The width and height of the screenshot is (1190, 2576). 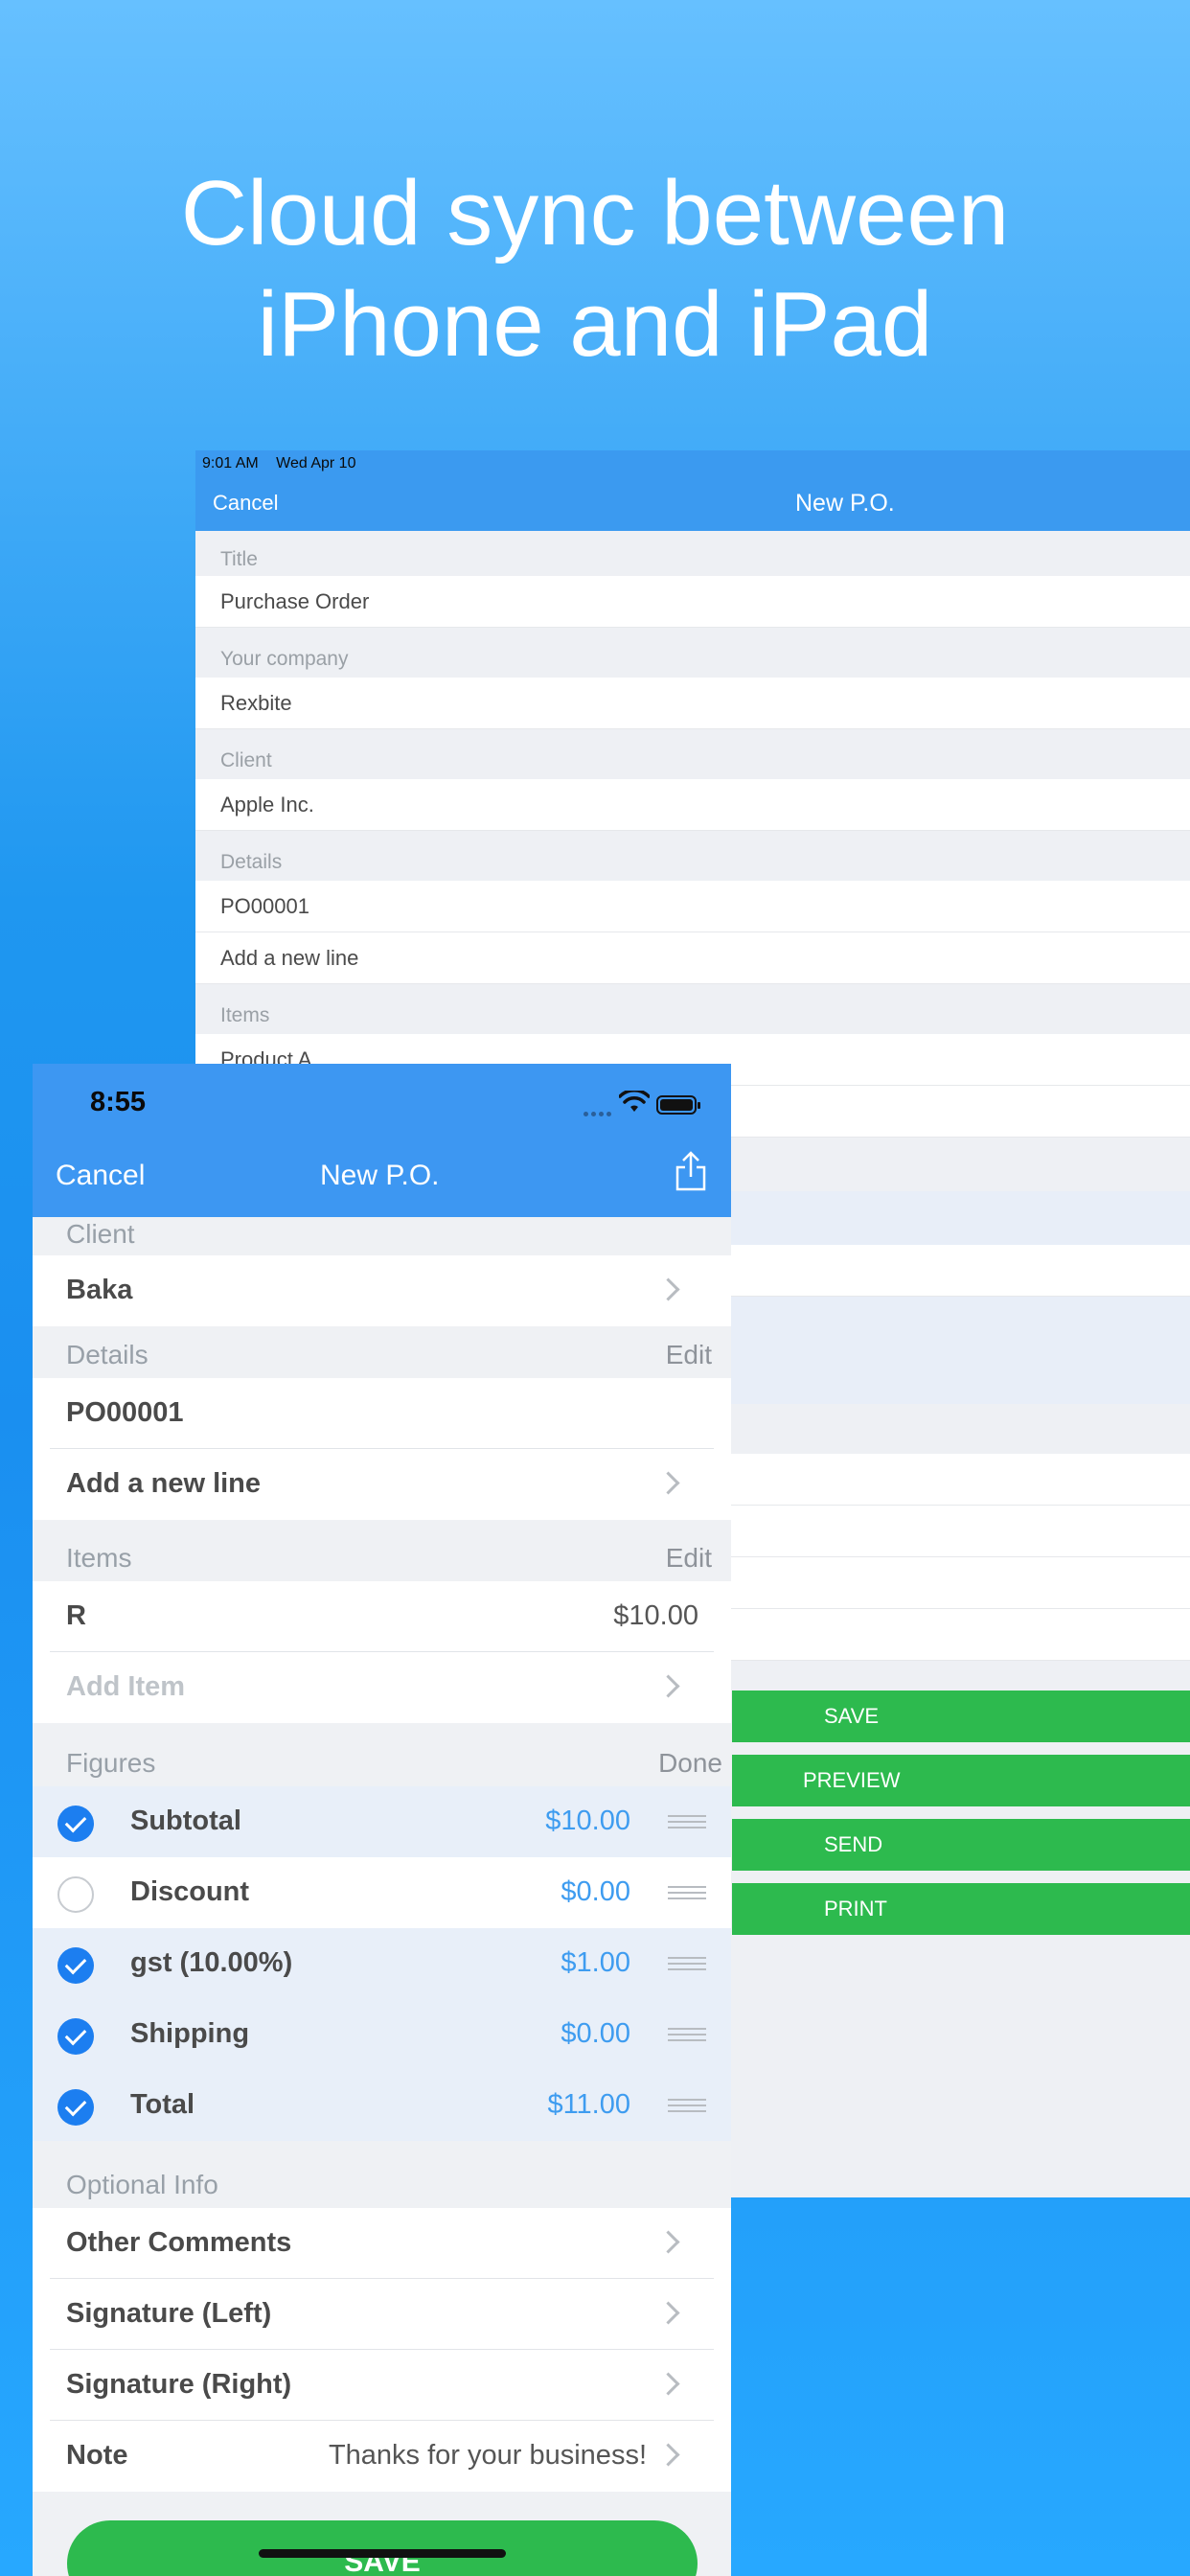 I want to click on ipad-items-header: Items, so click(x=245, y=1015).